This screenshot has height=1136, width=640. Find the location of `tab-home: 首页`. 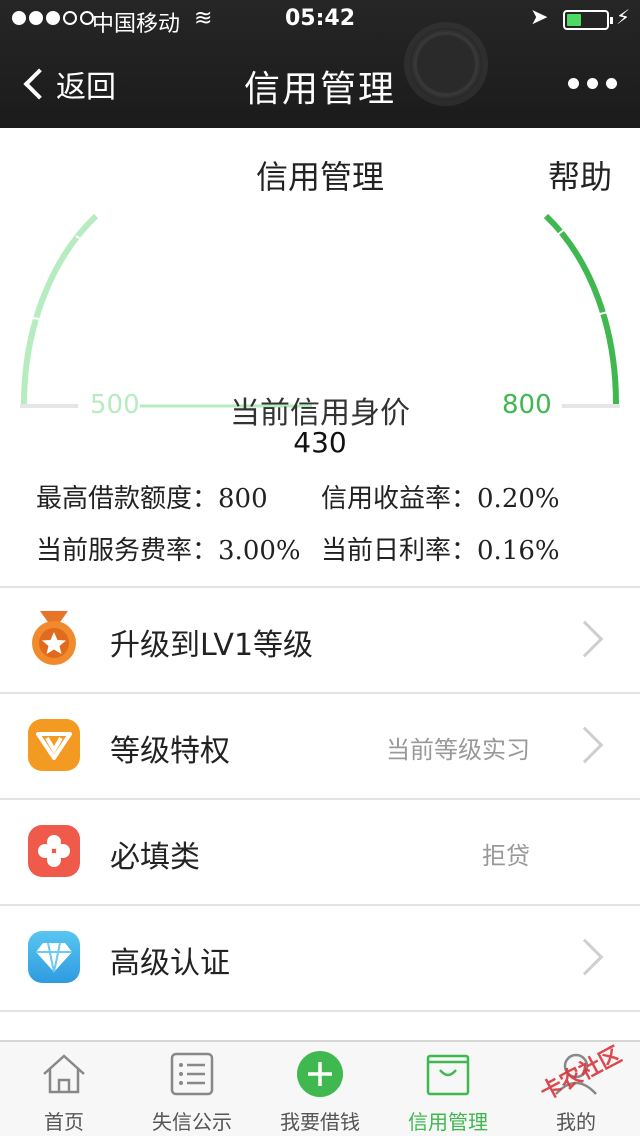

tab-home: 首页 is located at coordinates (64, 1089).